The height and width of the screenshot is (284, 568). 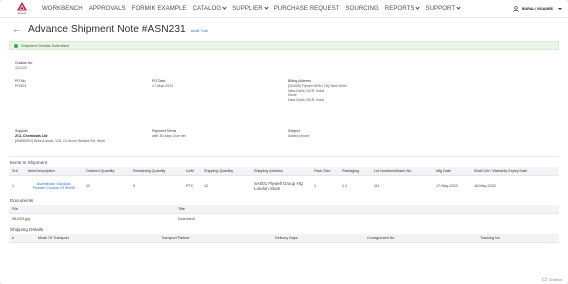 What do you see at coordinates (215, 238) in the screenshot?
I see `col-partner: Transport Partner` at bounding box center [215, 238].